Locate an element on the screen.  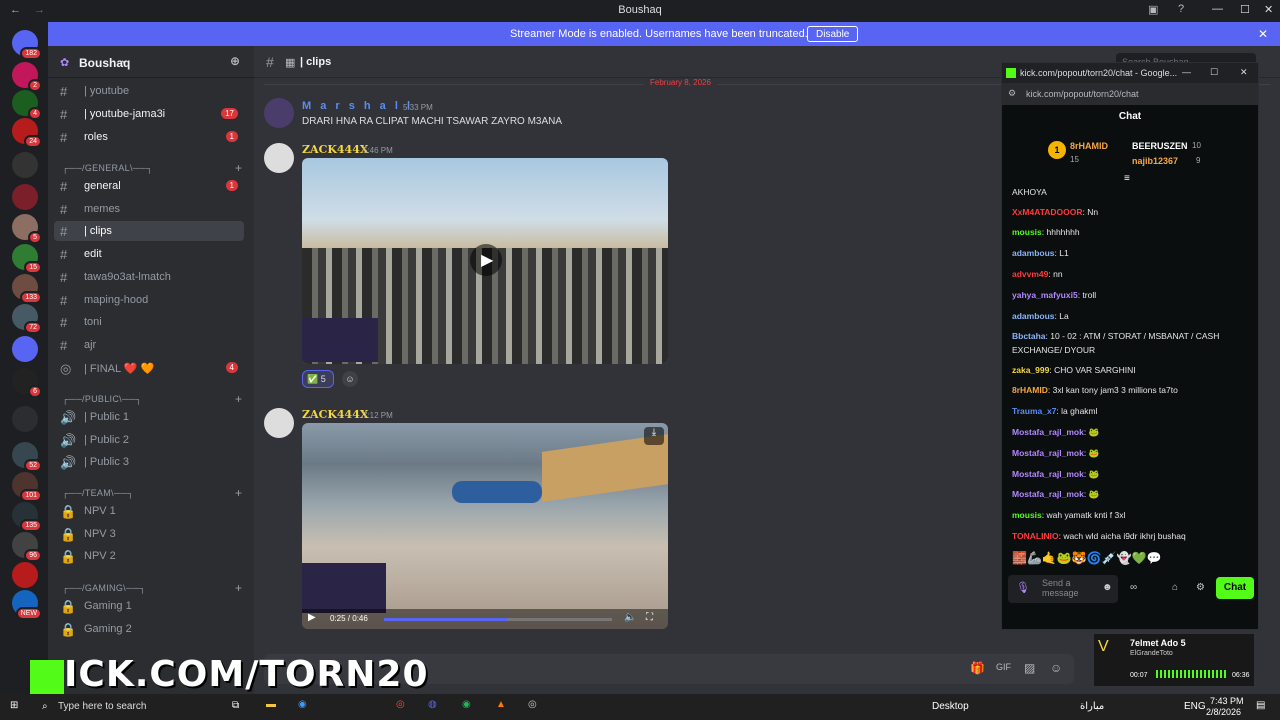
obs-icon: ◎ is located at coordinates (532, 704).